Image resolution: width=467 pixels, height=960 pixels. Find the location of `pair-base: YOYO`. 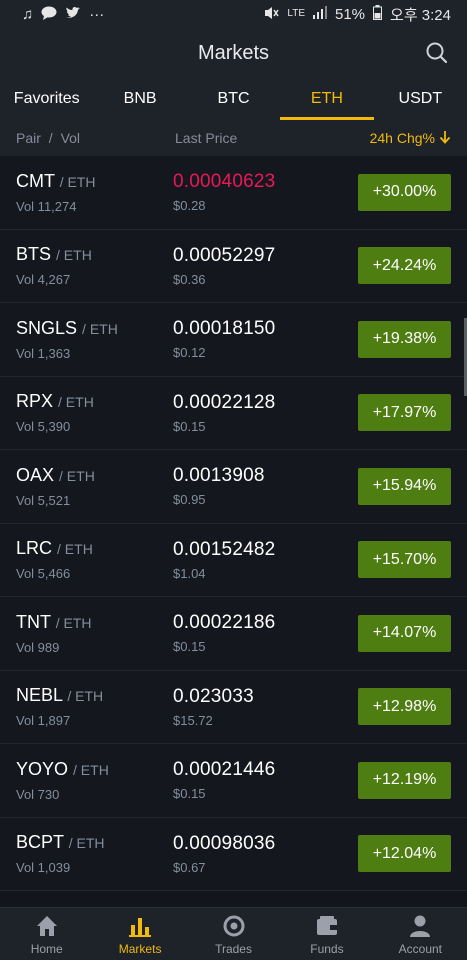

pair-base: YOYO is located at coordinates (42, 768).